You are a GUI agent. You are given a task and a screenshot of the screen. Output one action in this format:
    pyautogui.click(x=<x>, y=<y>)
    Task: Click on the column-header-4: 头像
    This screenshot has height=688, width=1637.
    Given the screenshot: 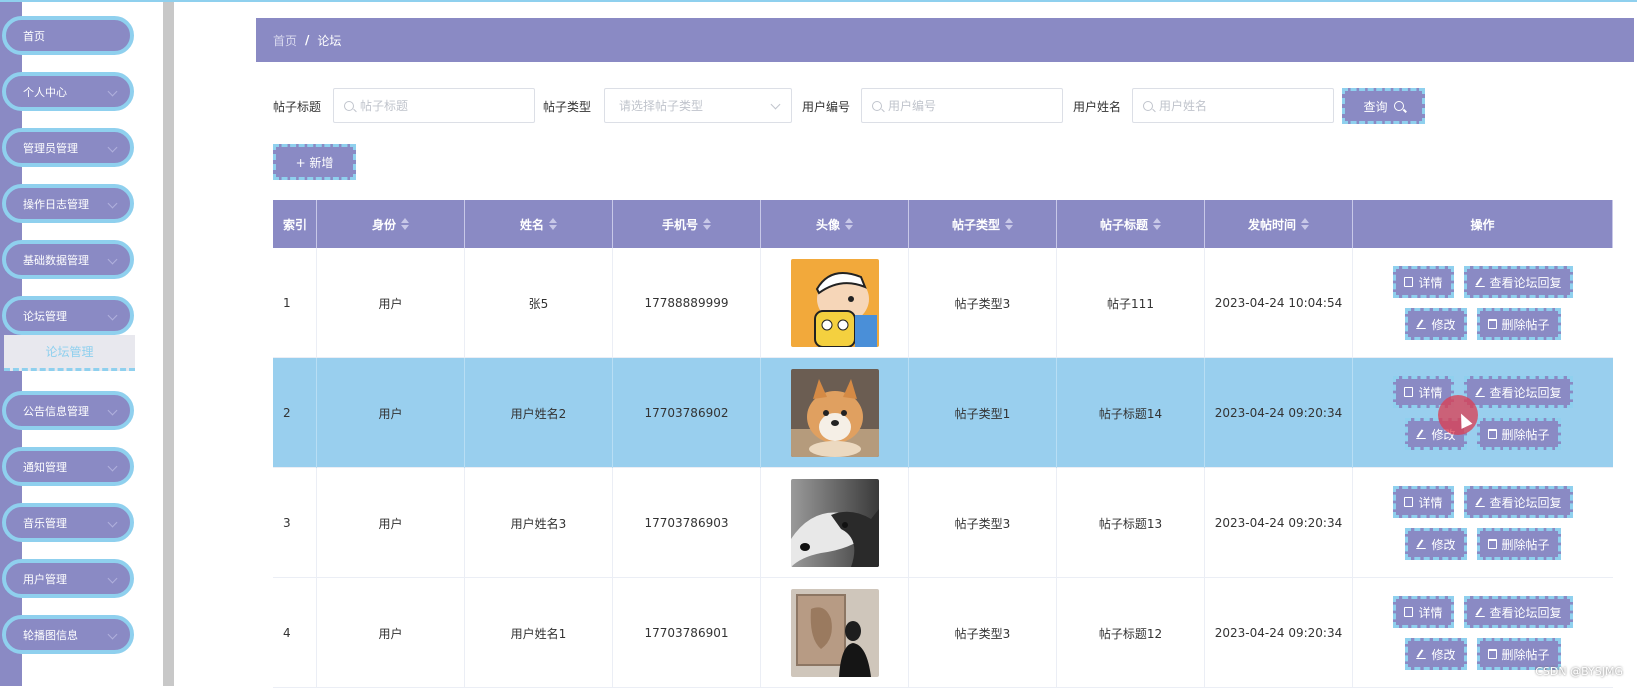 What is the action you would take?
    pyautogui.click(x=835, y=224)
    